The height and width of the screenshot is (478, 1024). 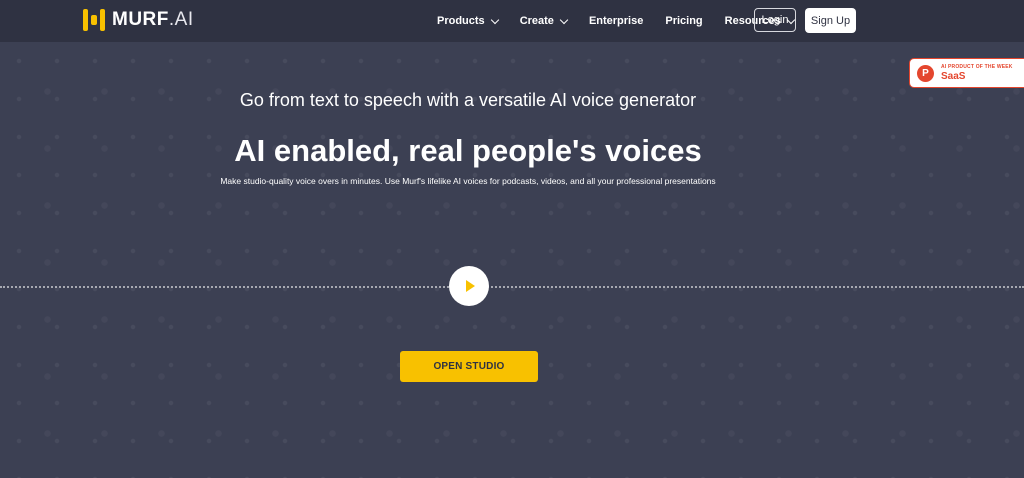 What do you see at coordinates (953, 76) in the screenshot?
I see `badge-title: SaaS` at bounding box center [953, 76].